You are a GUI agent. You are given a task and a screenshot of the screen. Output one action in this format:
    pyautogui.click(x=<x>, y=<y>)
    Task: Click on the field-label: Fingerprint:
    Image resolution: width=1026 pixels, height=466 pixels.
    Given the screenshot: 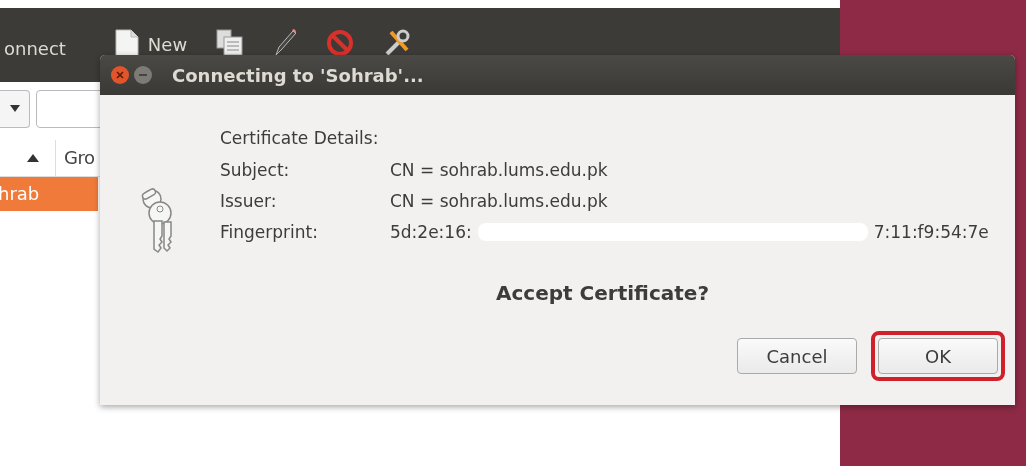 What is the action you would take?
    pyautogui.click(x=269, y=232)
    